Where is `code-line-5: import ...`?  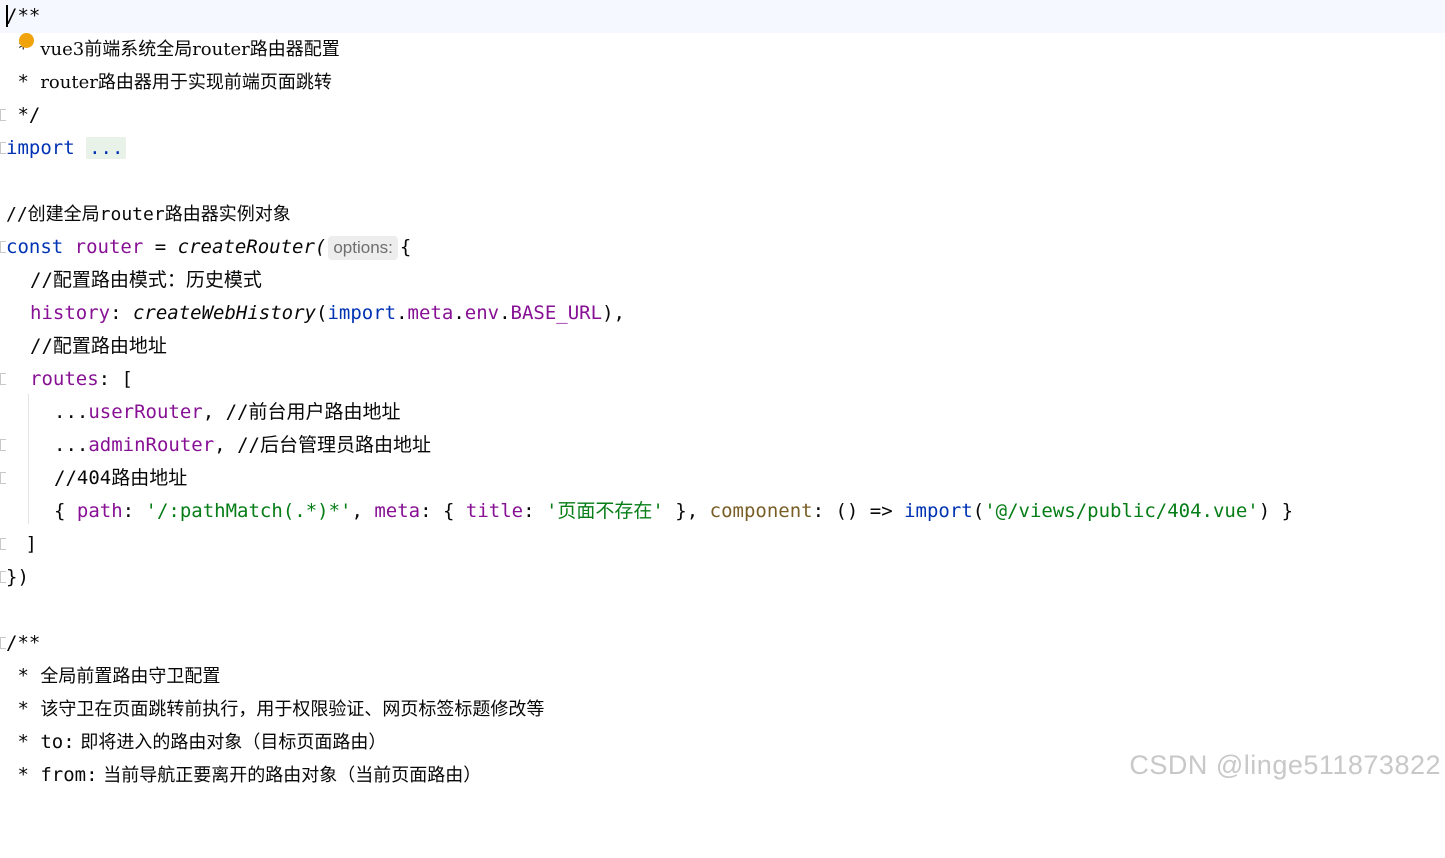
code-line-5: import ... is located at coordinates (722, 148).